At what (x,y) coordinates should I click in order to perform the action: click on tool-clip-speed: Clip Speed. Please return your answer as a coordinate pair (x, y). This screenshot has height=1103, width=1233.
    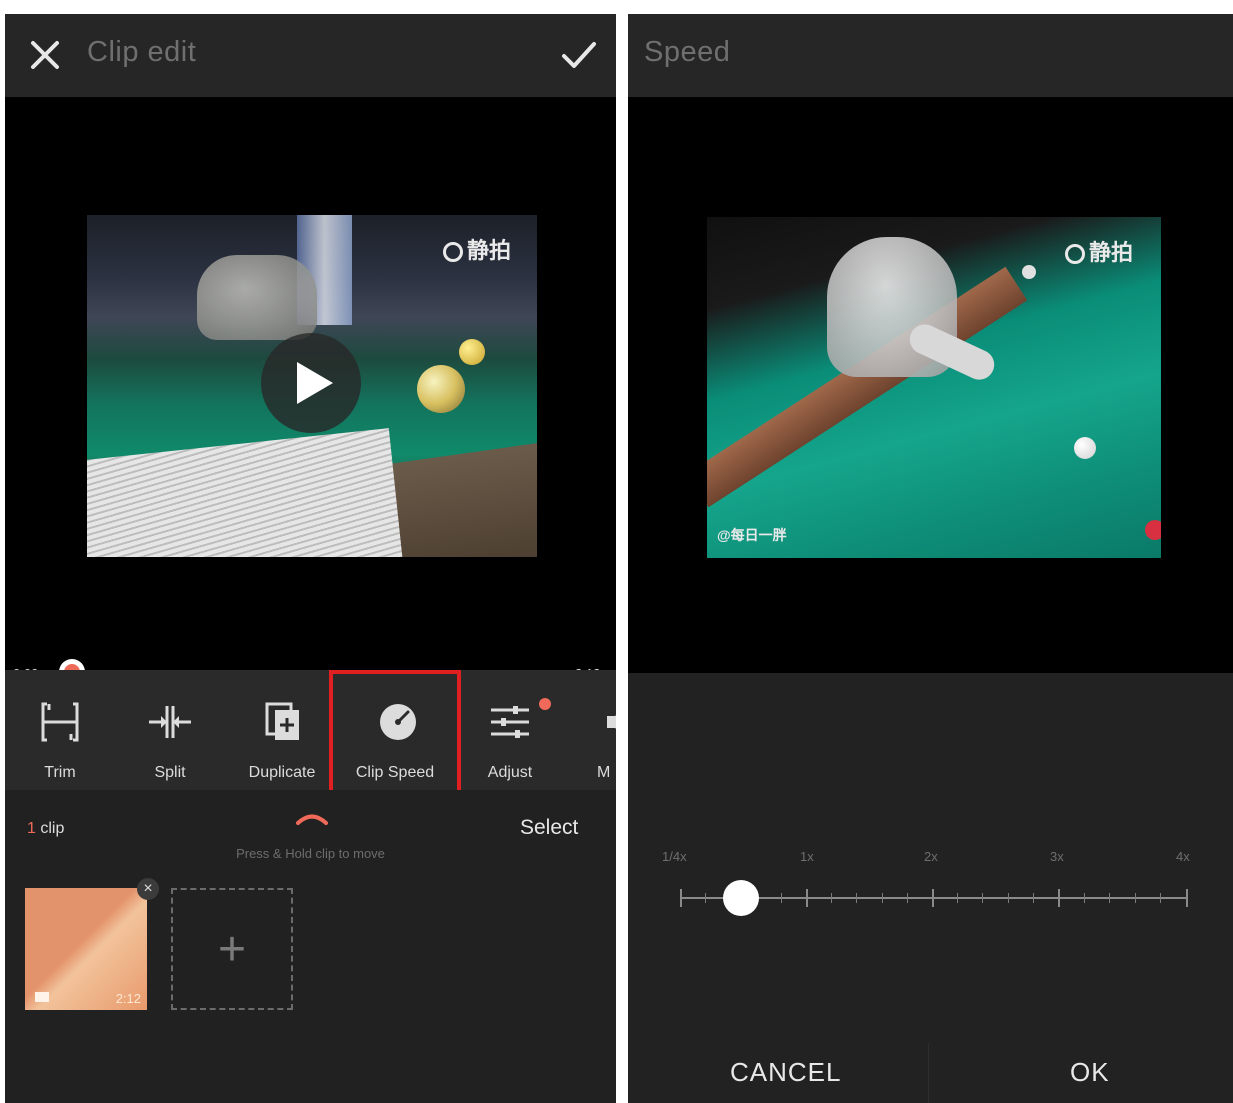
    Looking at the image, I should click on (395, 733).